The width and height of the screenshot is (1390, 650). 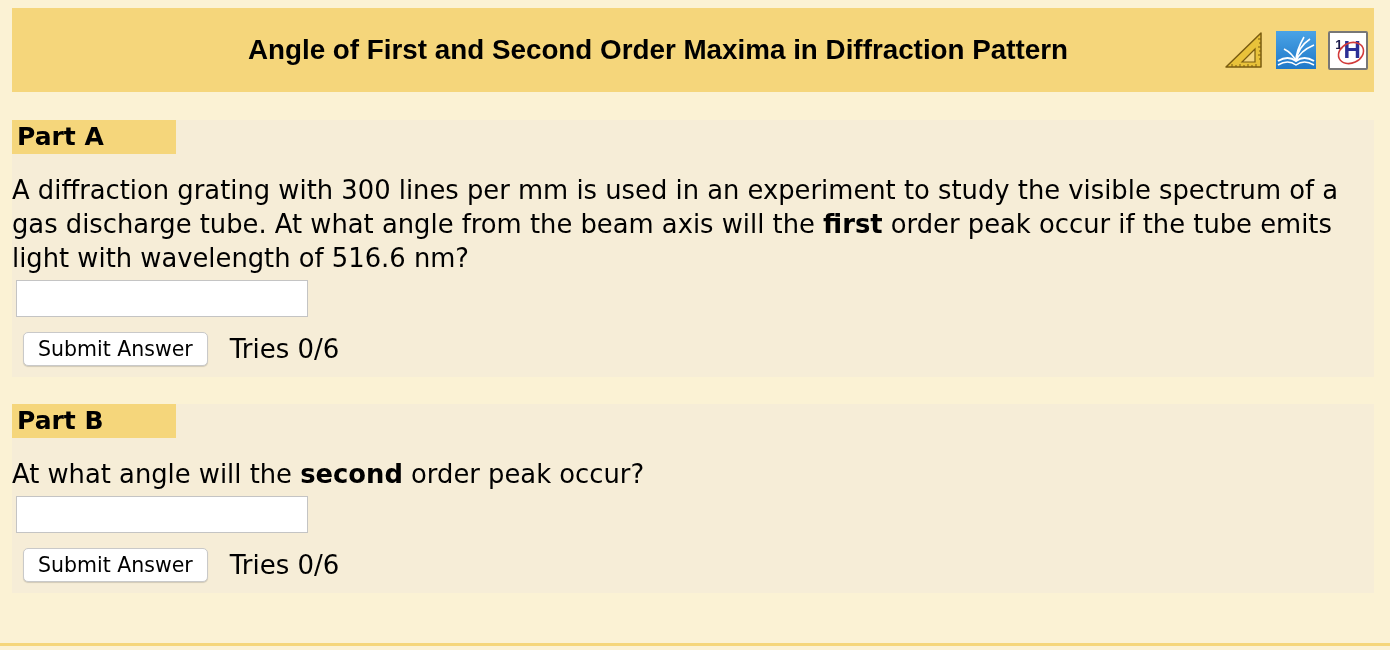 I want to click on book-icon, so click(x=1296, y=50).